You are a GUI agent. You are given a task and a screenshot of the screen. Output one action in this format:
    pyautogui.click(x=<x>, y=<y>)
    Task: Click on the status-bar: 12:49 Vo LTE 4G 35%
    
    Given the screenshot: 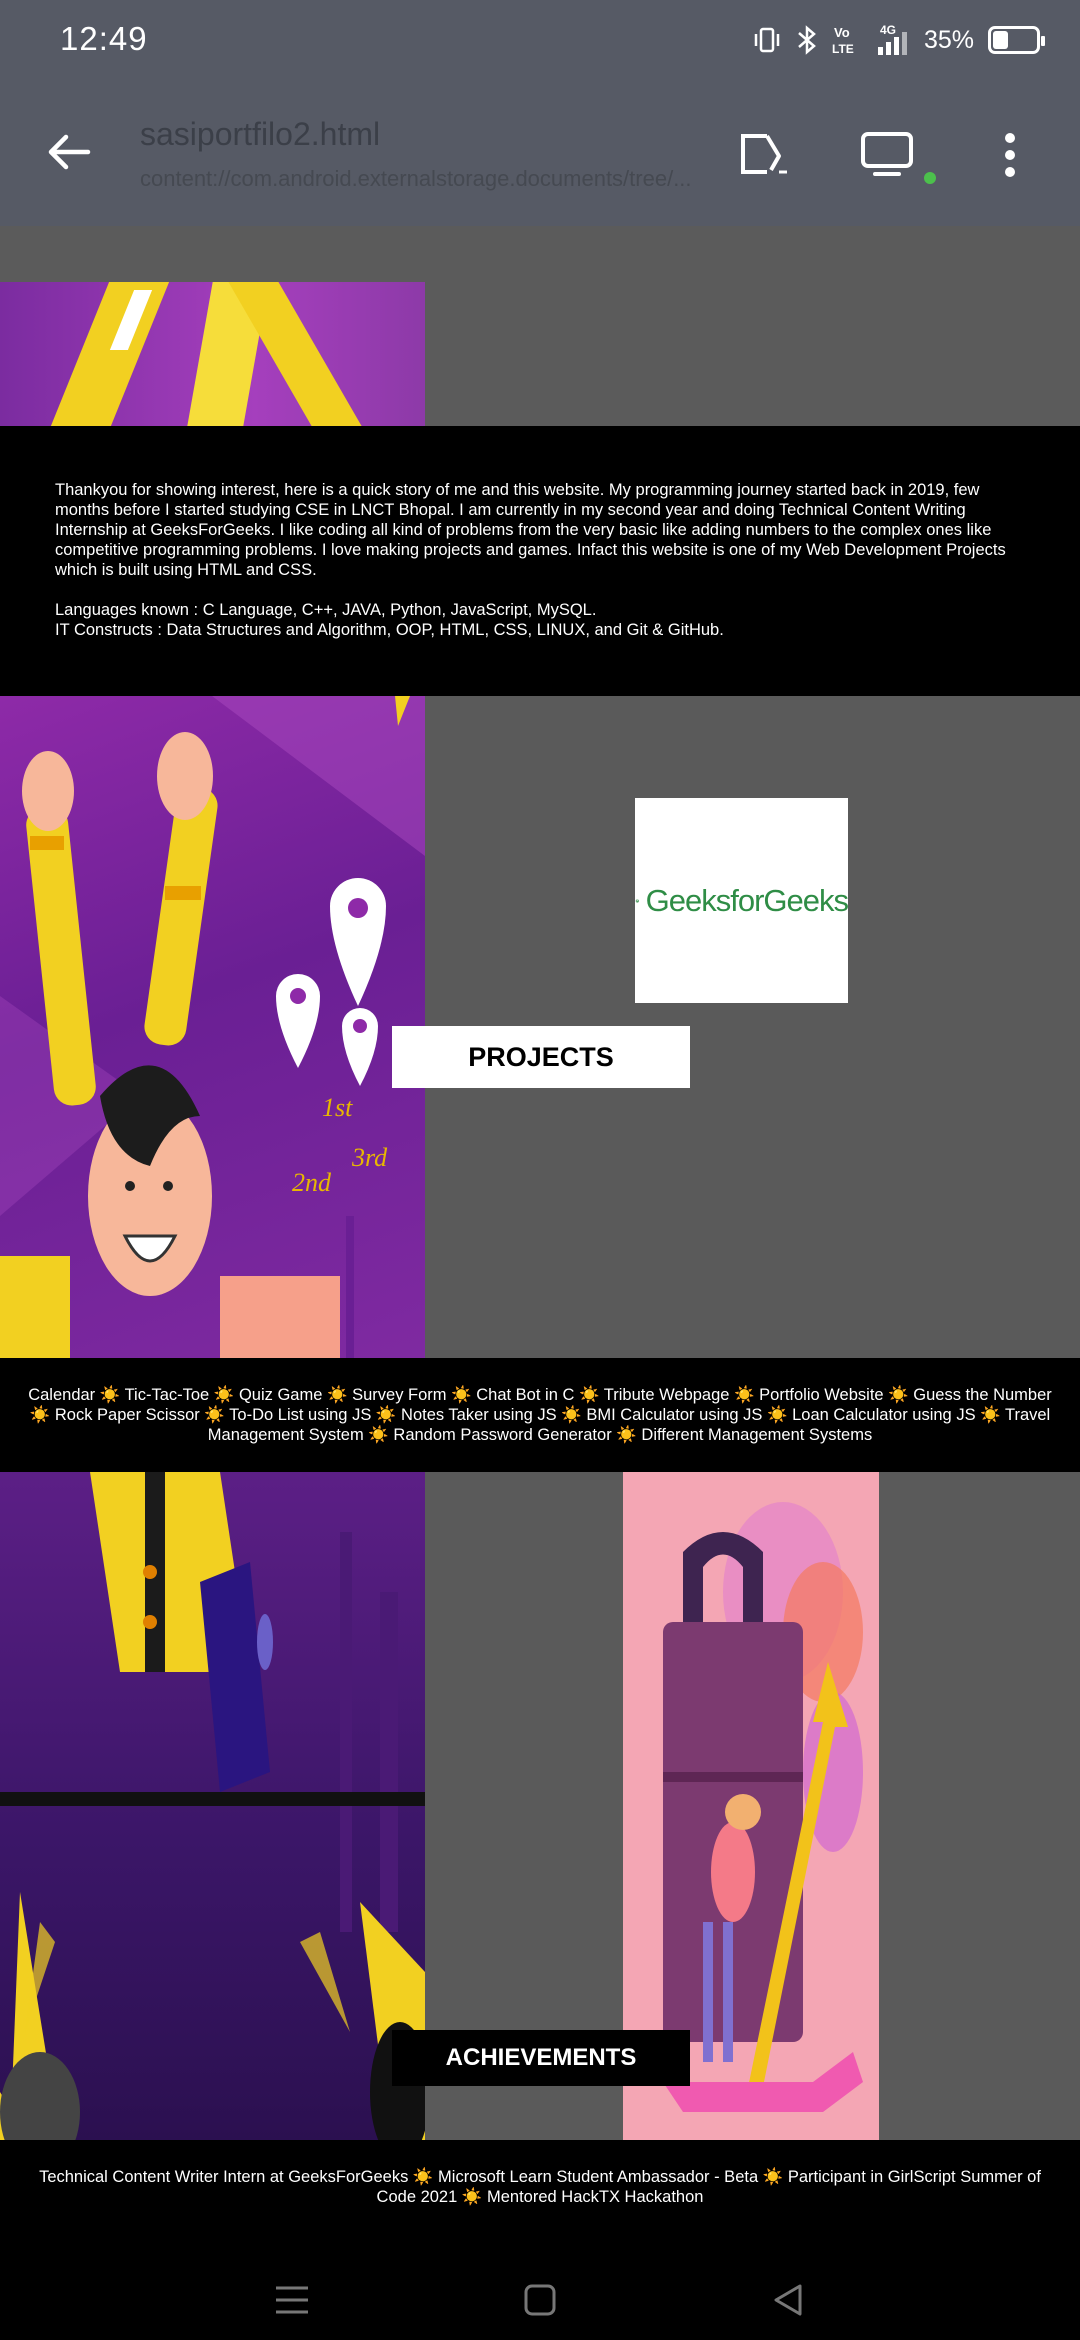 What is the action you would take?
    pyautogui.click(x=540, y=40)
    